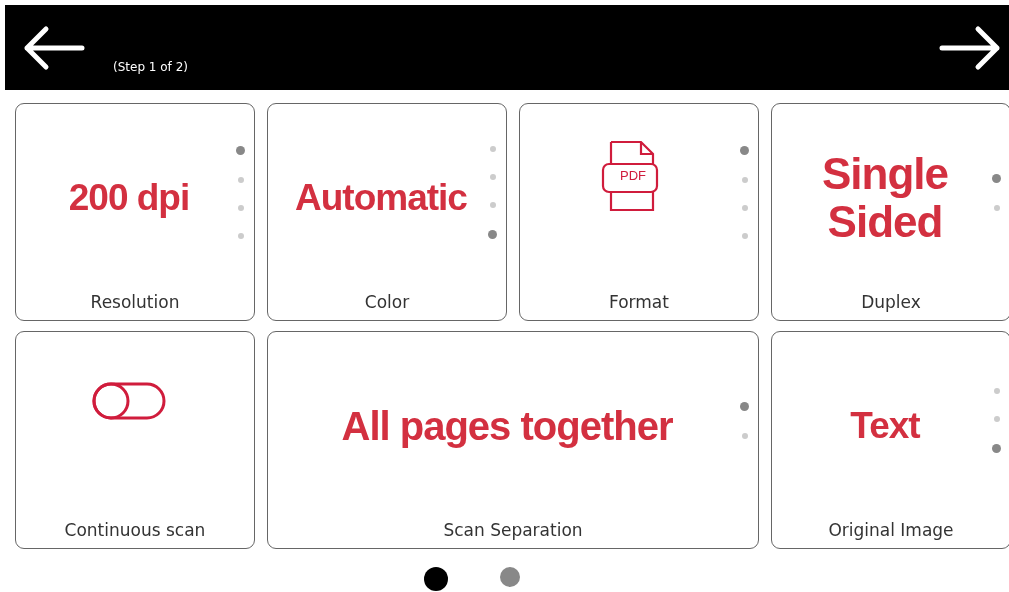  What do you see at coordinates (135, 440) in the screenshot?
I see `setting-card: Continuous scan` at bounding box center [135, 440].